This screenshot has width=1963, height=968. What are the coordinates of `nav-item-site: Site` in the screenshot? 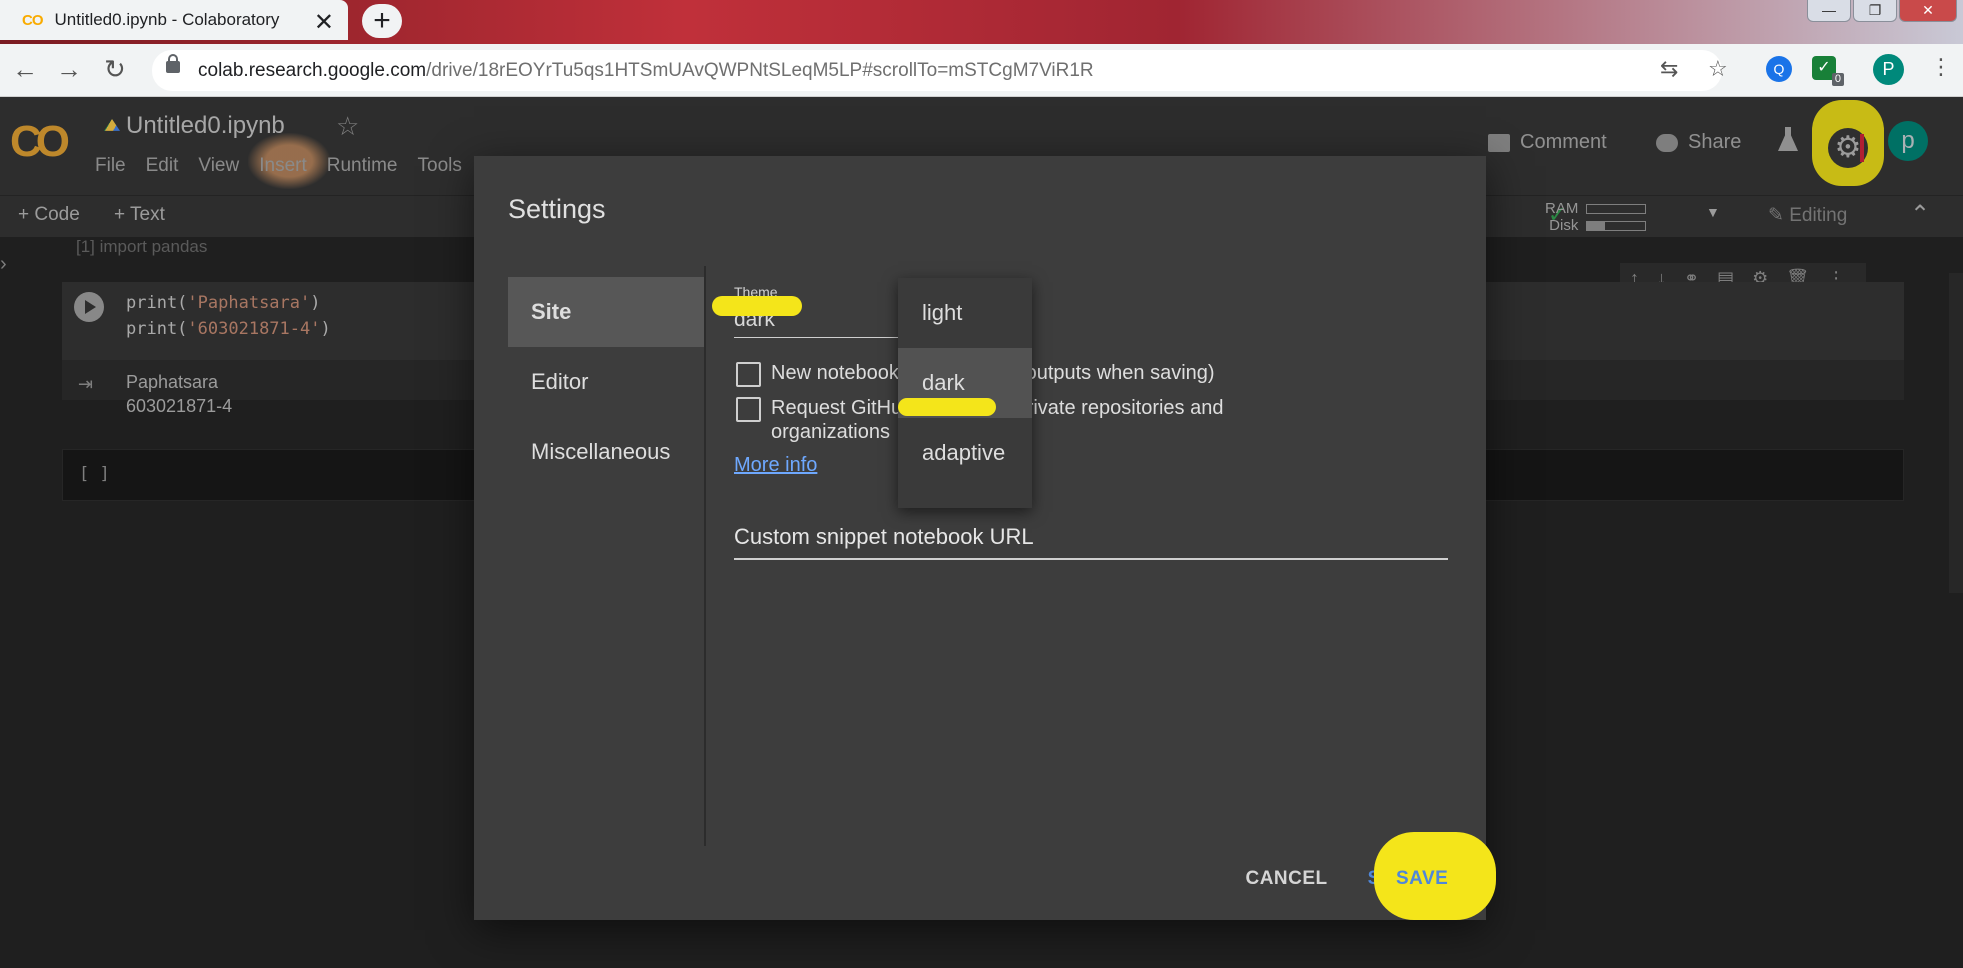 It's located at (606, 312).